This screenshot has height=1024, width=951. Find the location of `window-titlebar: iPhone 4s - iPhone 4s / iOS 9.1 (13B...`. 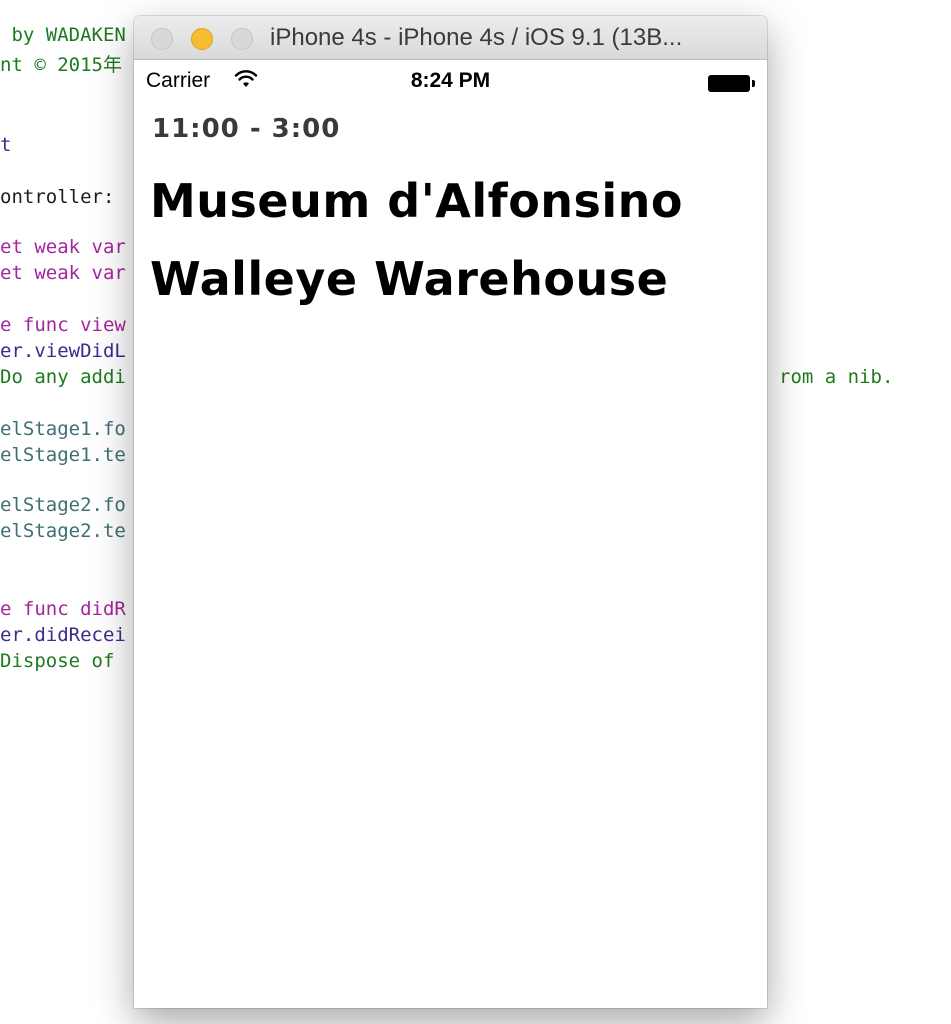

window-titlebar: iPhone 4s - iPhone 4s / iOS 9.1 (13B... is located at coordinates (450, 38).